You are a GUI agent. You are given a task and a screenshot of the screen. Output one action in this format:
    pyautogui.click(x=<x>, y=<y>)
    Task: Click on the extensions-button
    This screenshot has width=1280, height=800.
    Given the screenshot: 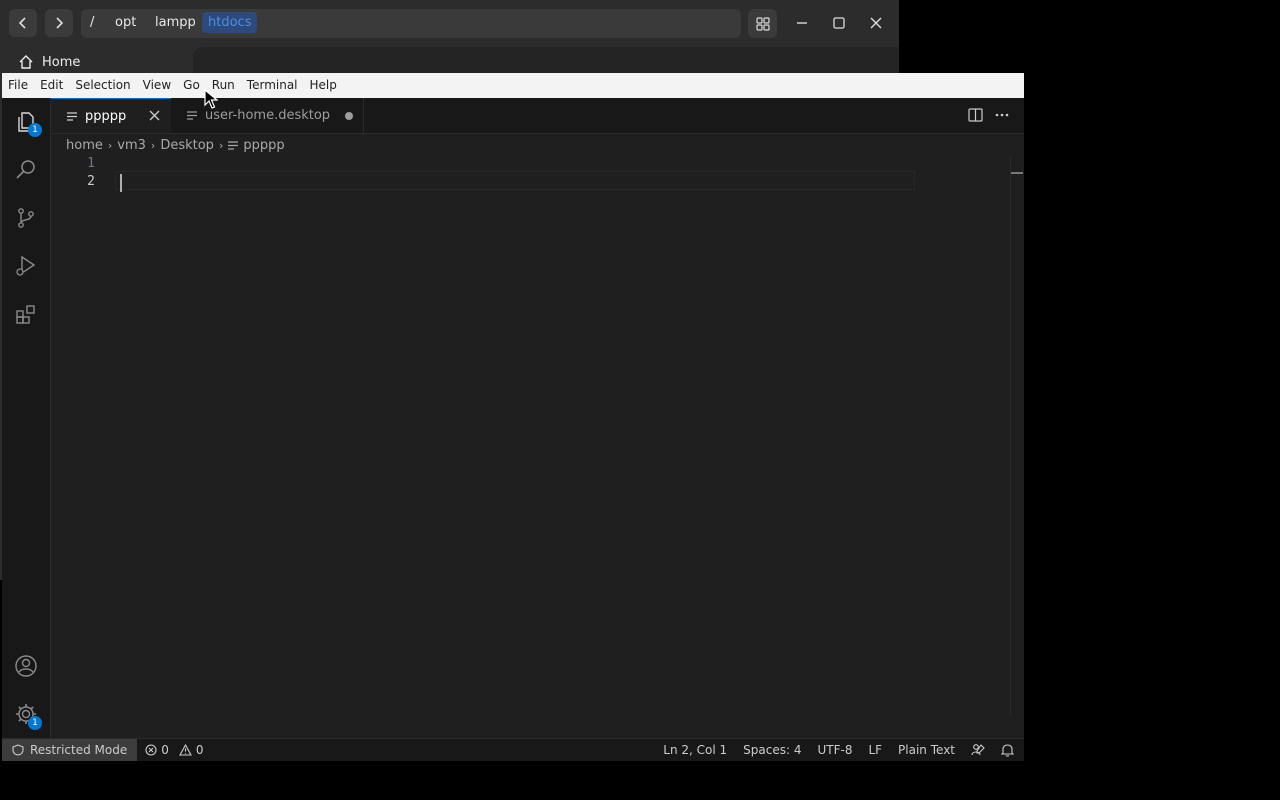 What is the action you would take?
    pyautogui.click(x=26, y=314)
    